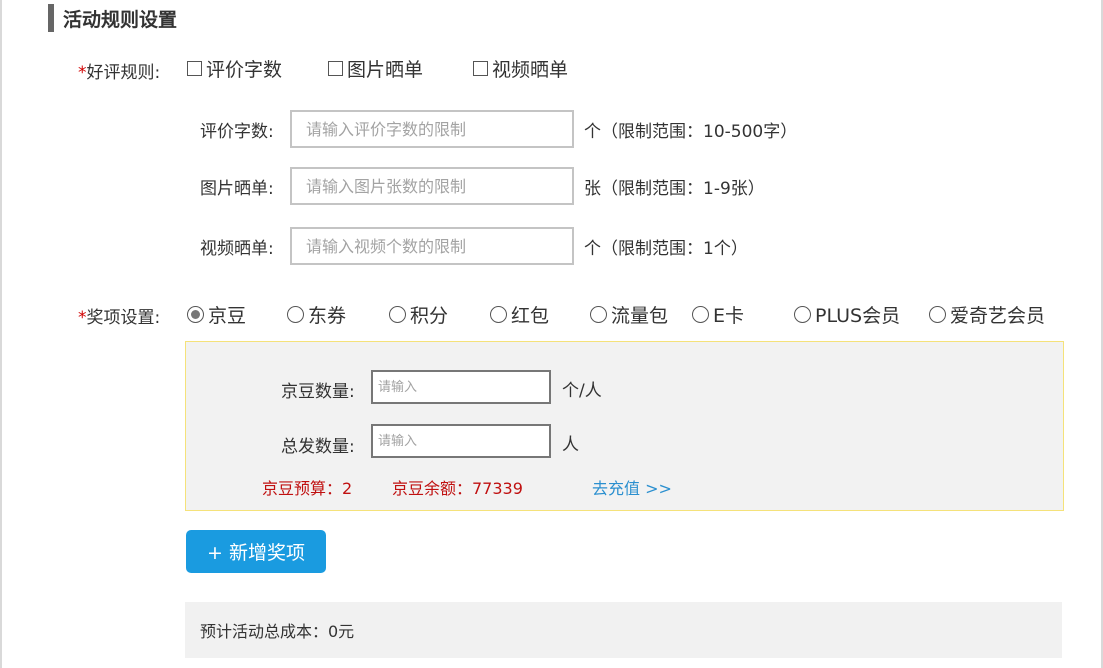 The height and width of the screenshot is (668, 1103). I want to click on total-quantity-unit: 人, so click(570, 445).